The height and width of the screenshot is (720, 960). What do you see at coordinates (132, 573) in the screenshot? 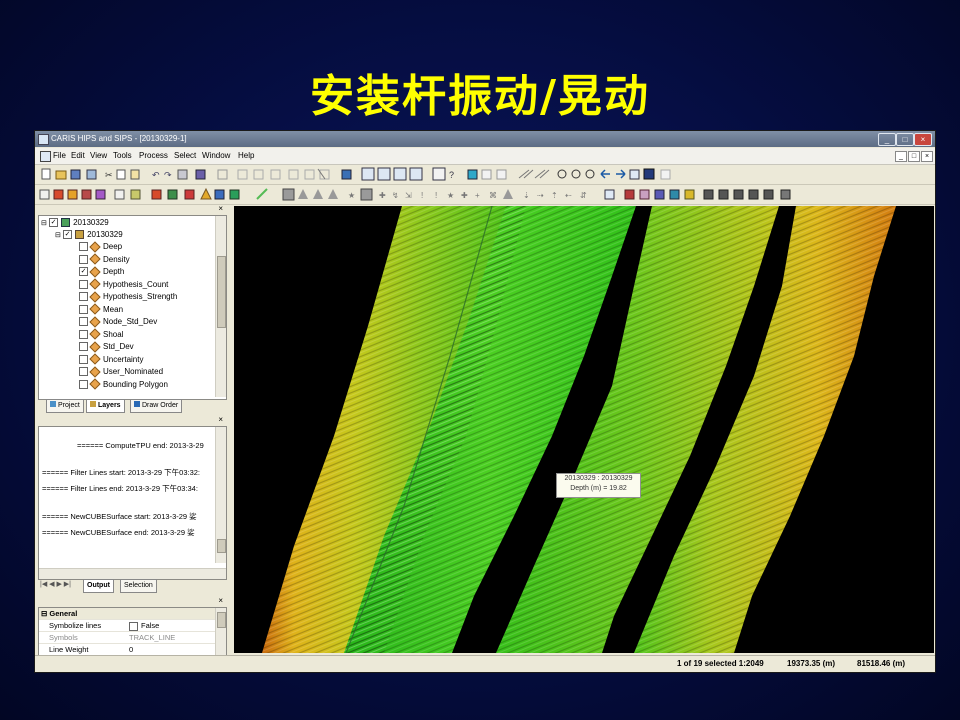
I see `output-hscrollbar` at bounding box center [132, 573].